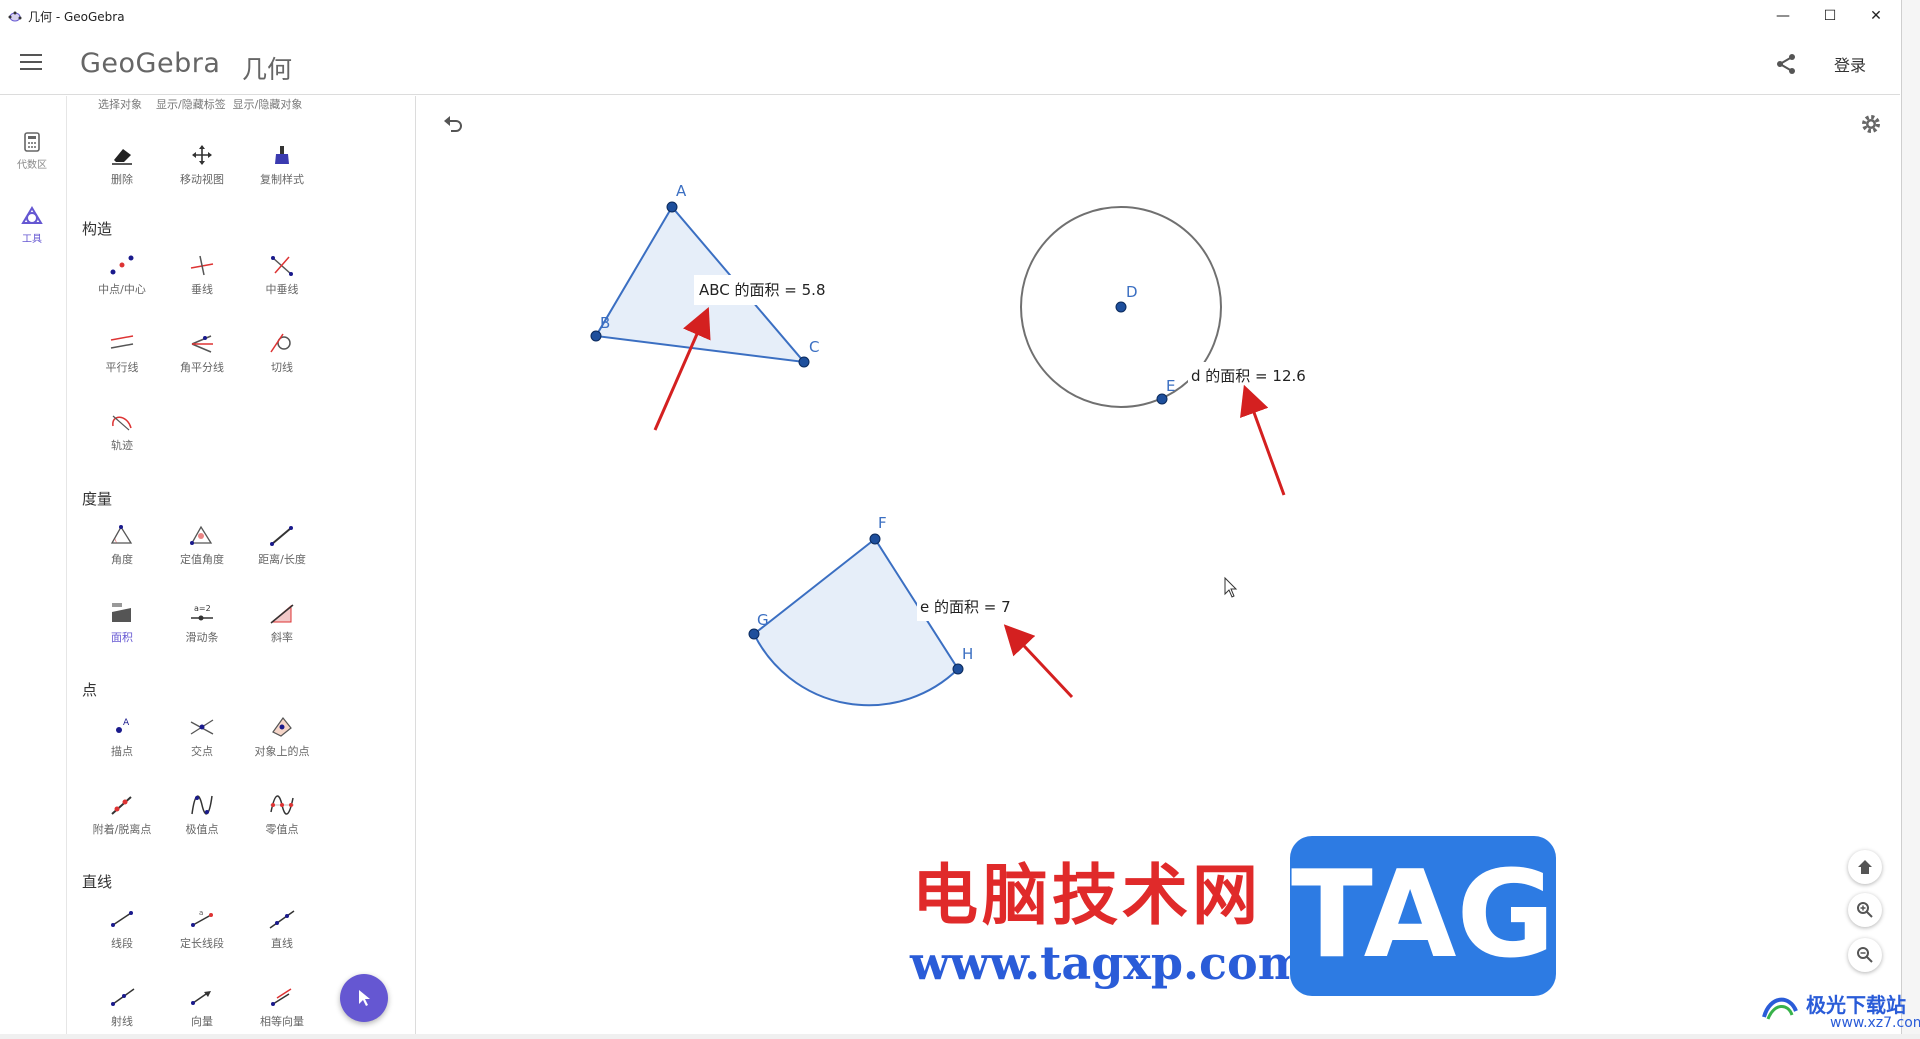 Image resolution: width=1920 pixels, height=1039 pixels. Describe the element at coordinates (202, 751) in the screenshot. I see `tool-label: 交点` at that location.